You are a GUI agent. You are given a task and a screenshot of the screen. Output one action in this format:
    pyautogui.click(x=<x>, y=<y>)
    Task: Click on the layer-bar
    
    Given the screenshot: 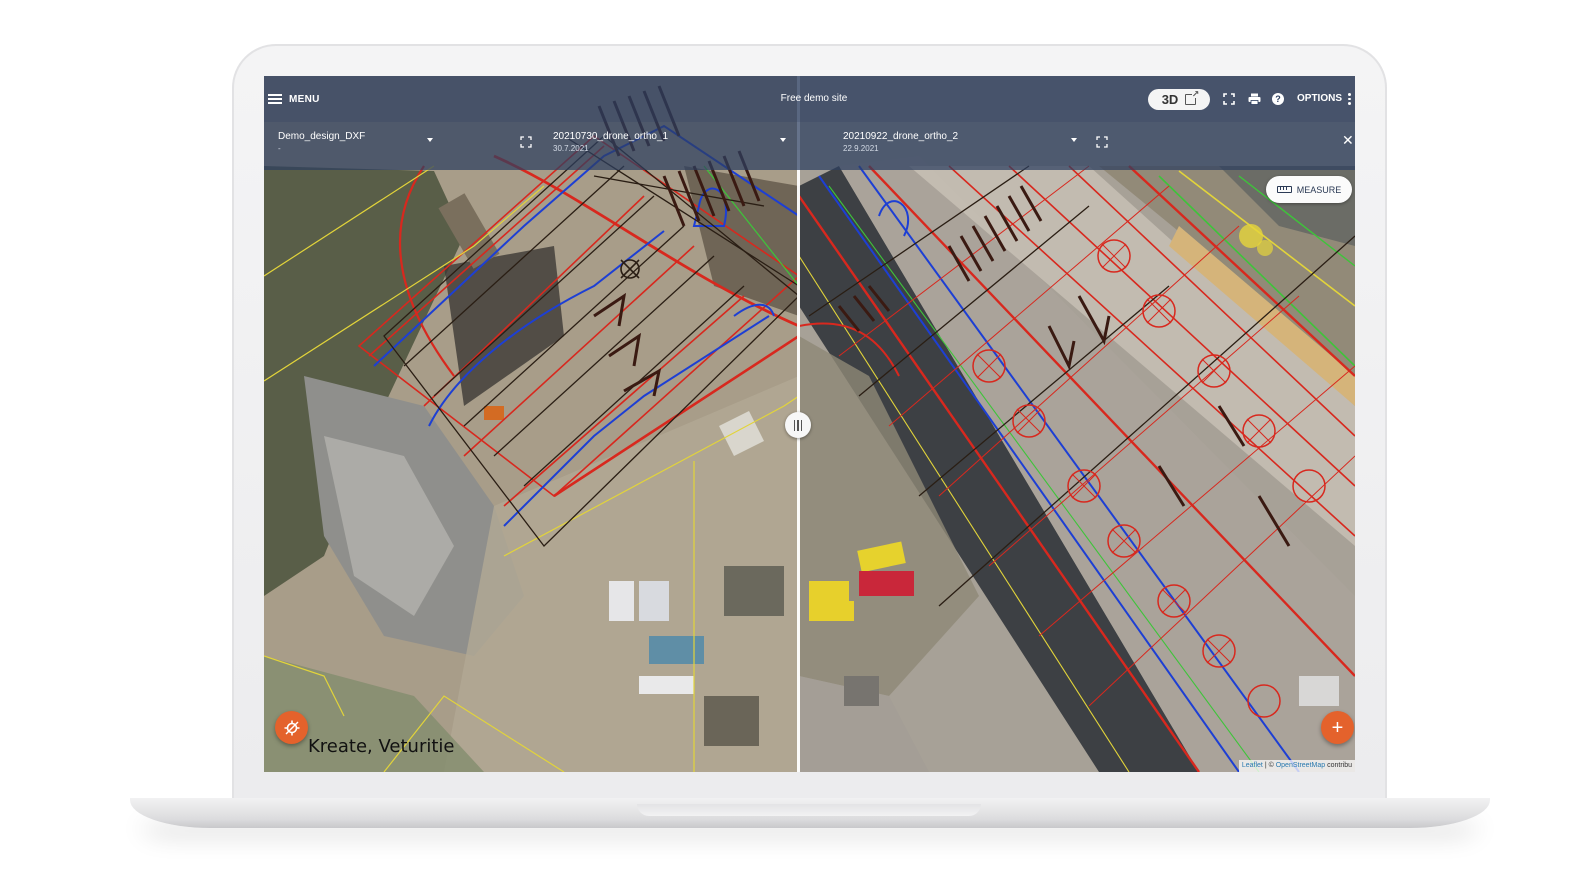 What is the action you would take?
    pyautogui.click(x=809, y=146)
    